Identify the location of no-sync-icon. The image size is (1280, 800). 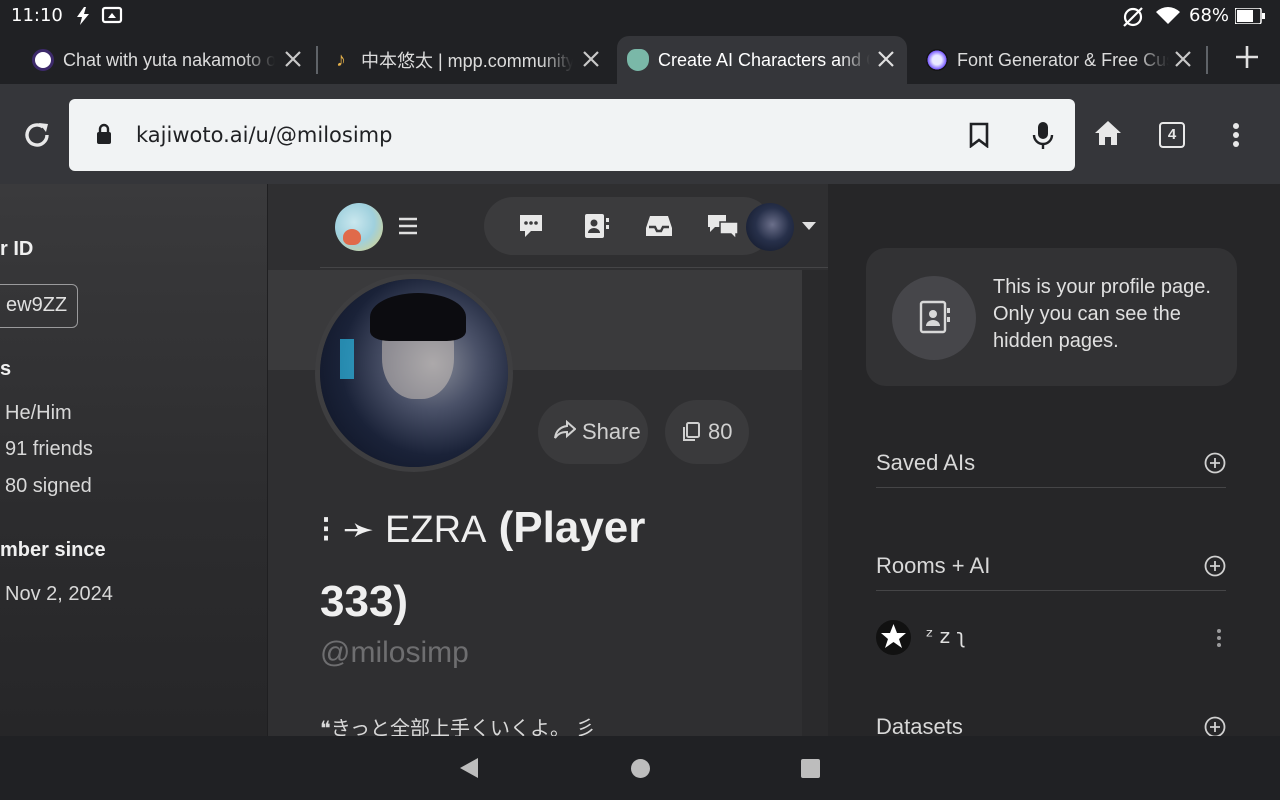
(1133, 17).